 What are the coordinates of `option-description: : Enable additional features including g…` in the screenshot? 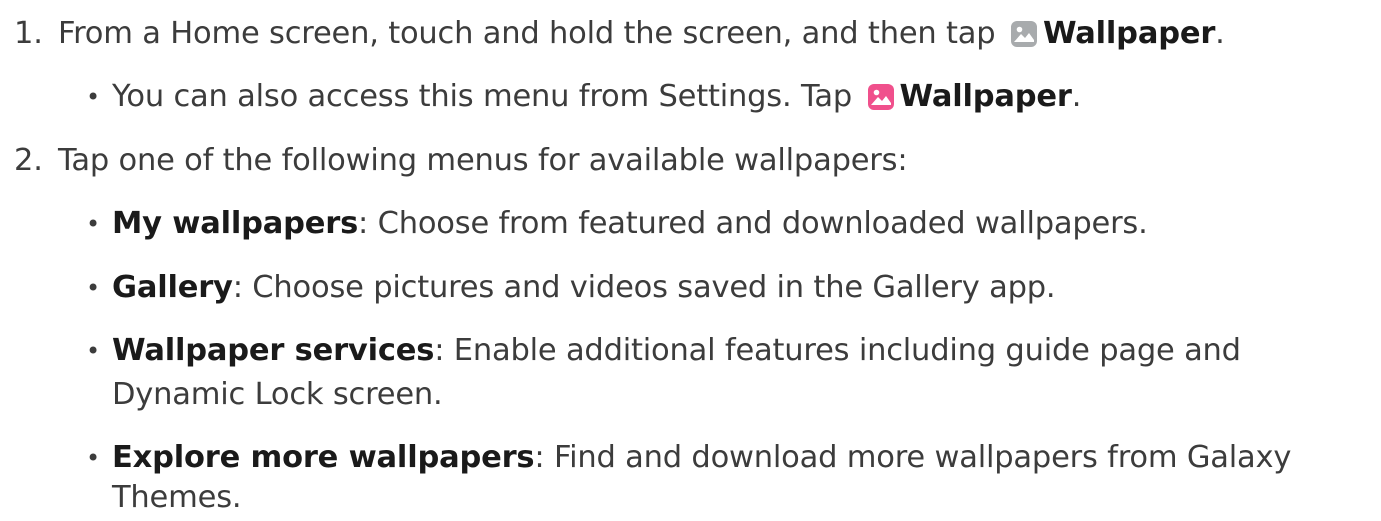 It's located at (837, 350).